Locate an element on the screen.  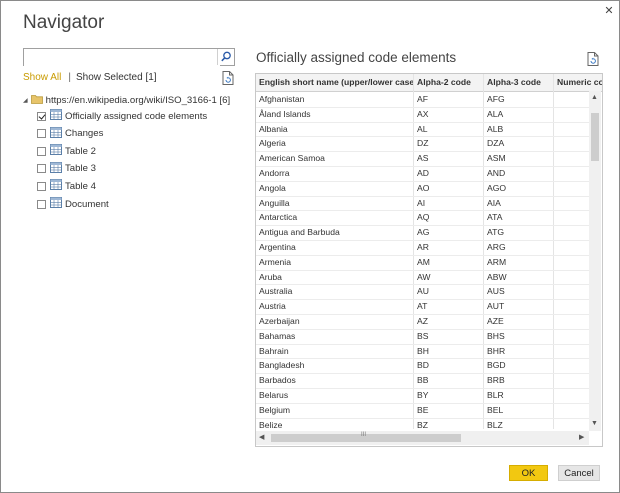
table-cell: ARM is located at coordinates (497, 261).